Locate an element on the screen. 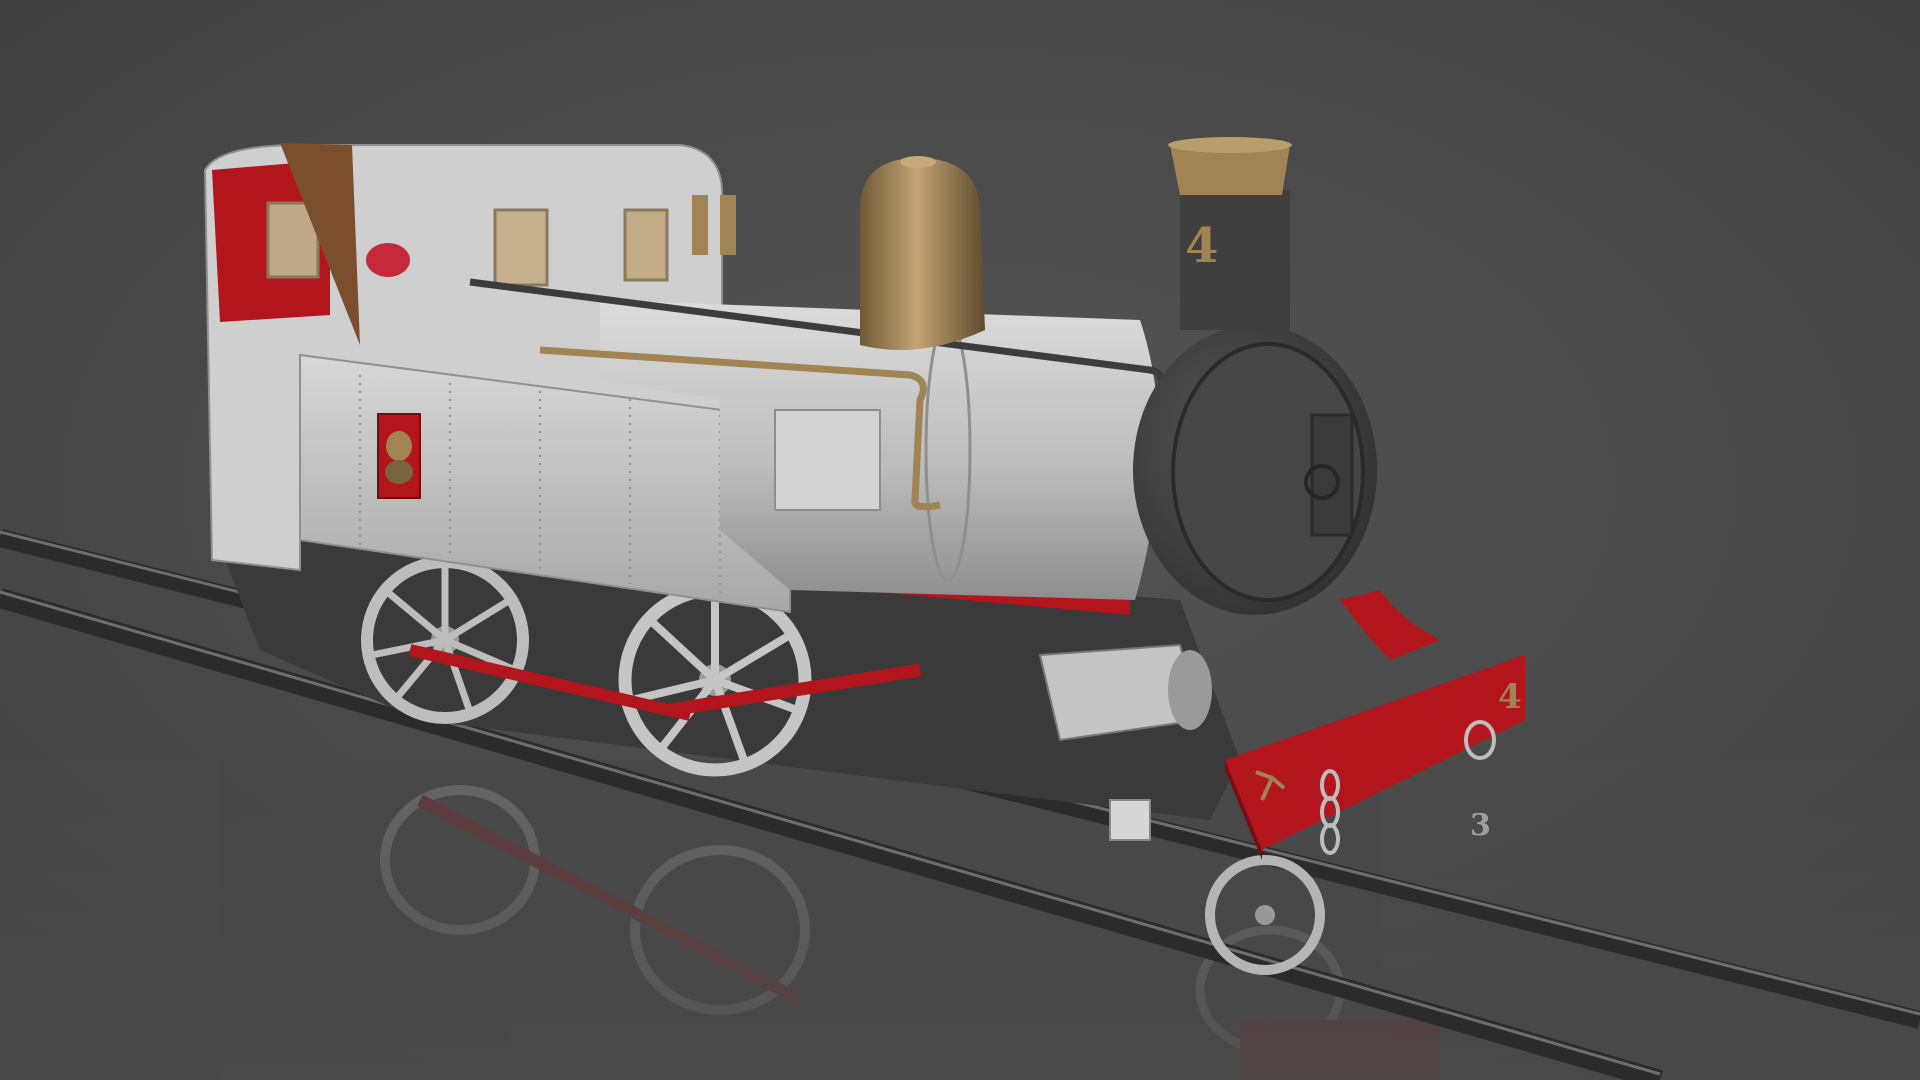 The image size is (1920, 1080). buffer-number: 4 is located at coordinates (1510, 697).